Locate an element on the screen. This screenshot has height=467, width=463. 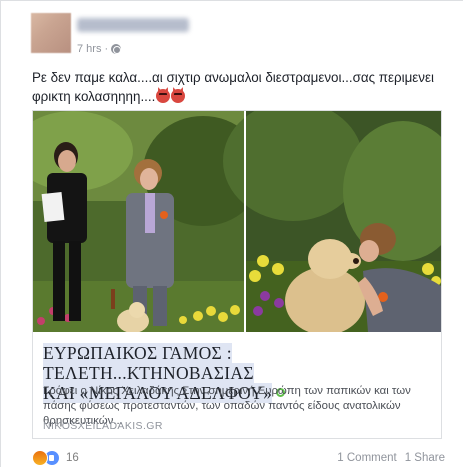
post-meta: 7 hrs · is located at coordinates (99, 49).